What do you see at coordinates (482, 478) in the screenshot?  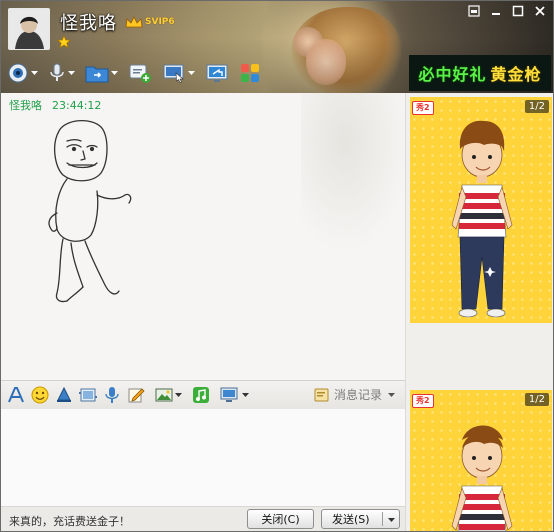 I see `my-show-avatar` at bounding box center [482, 478].